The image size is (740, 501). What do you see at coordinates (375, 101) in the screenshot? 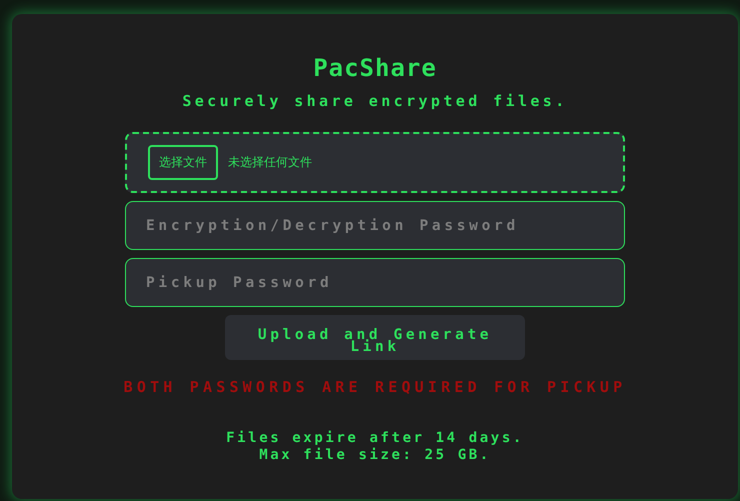
I see `subtitle: Securely share encrypted files.` at bounding box center [375, 101].